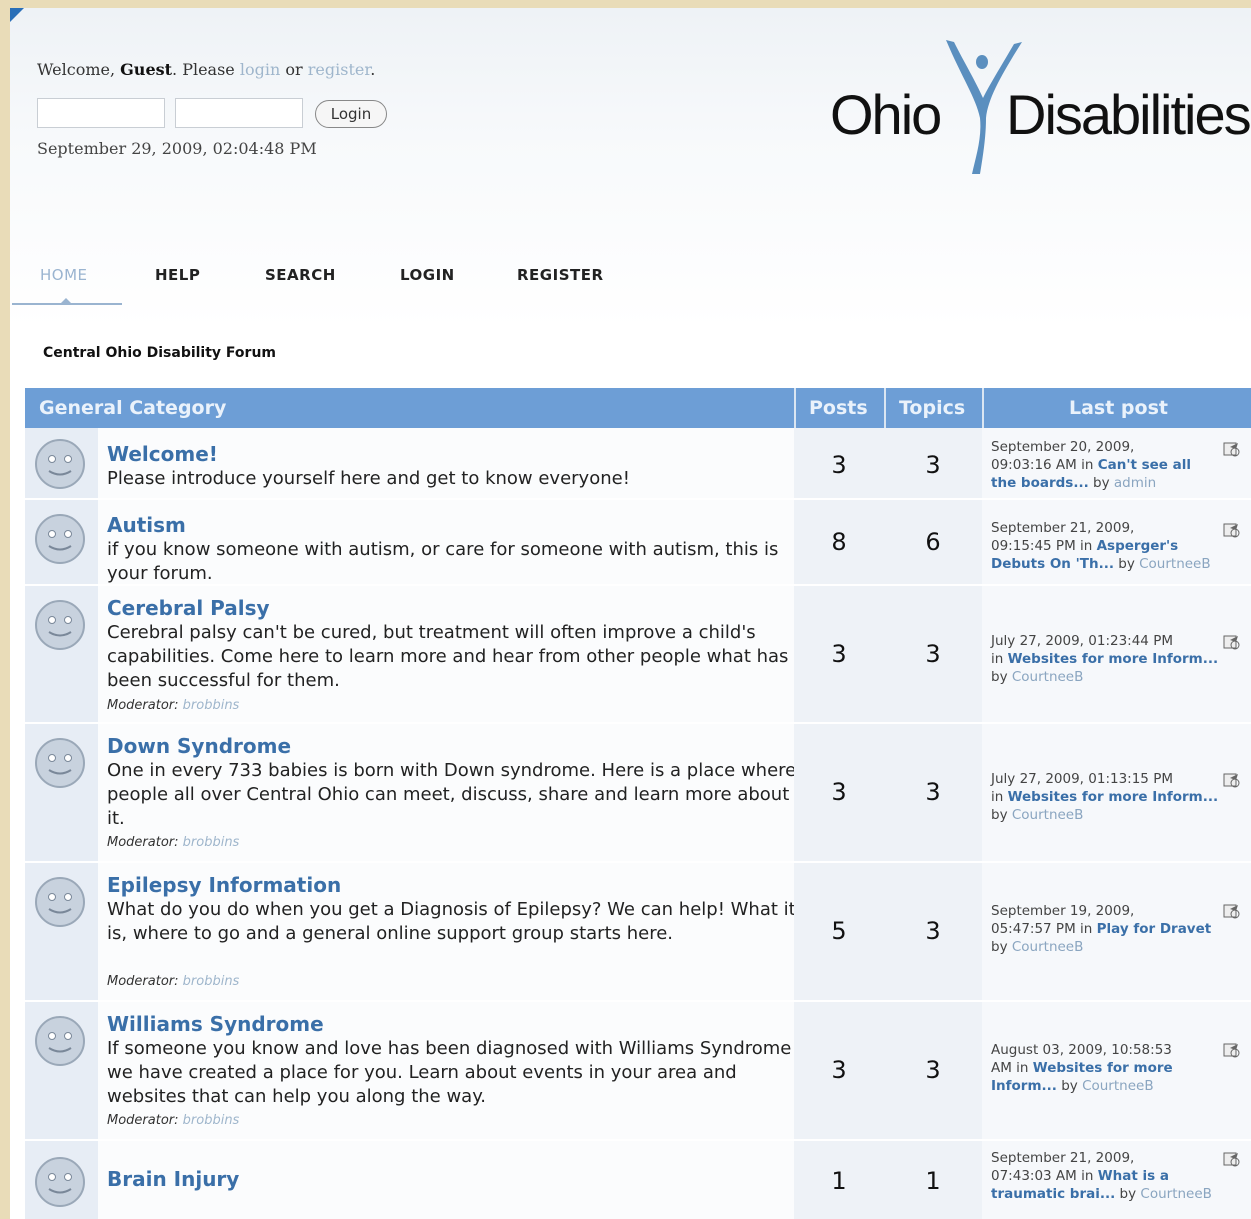 The height and width of the screenshot is (1219, 1251). I want to click on username-input, so click(101, 113).